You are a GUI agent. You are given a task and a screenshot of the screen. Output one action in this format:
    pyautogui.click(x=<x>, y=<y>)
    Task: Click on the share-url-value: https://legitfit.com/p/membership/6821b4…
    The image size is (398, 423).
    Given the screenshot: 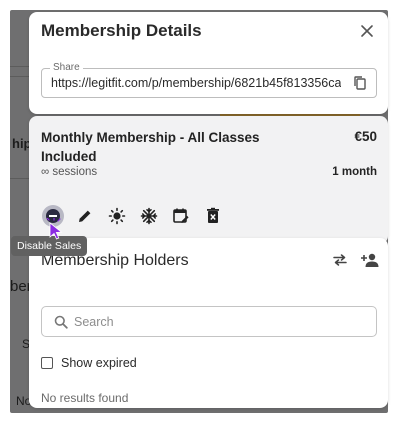 What is the action you would take?
    pyautogui.click(x=196, y=83)
    